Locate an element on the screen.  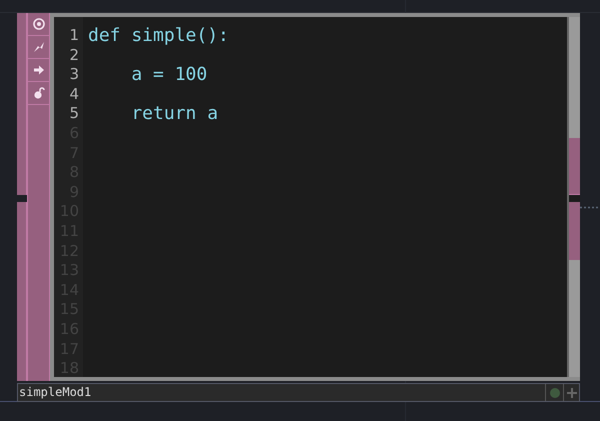
plus-icon is located at coordinates (571, 393).